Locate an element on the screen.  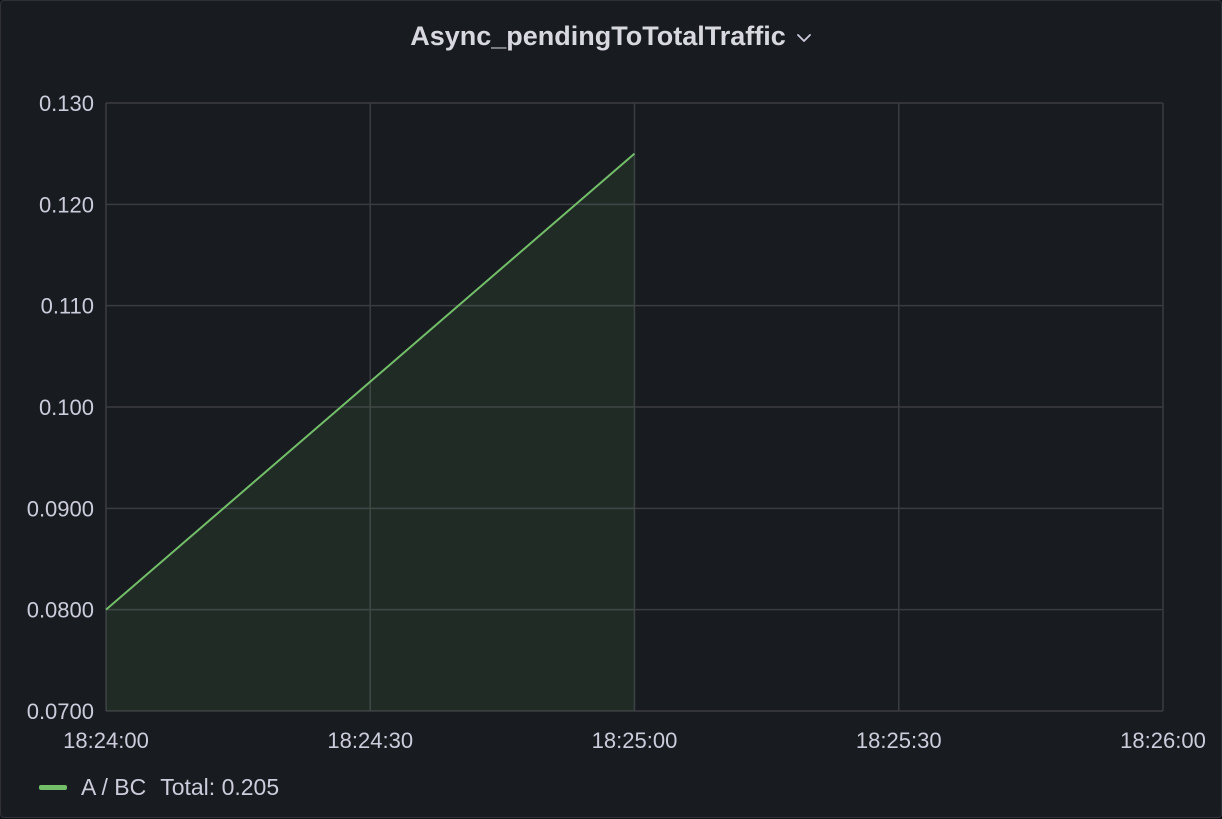
legend-total-value: Total: 0.205 is located at coordinates (219, 787).